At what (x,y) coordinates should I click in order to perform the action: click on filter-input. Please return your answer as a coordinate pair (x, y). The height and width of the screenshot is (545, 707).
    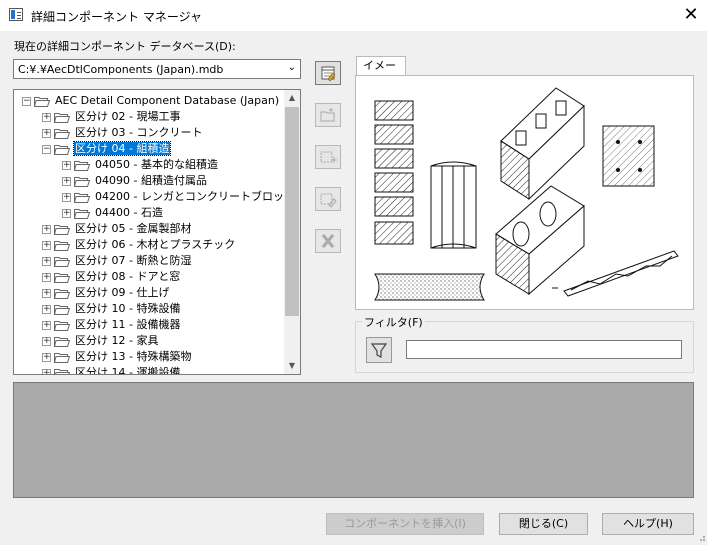
    Looking at the image, I should click on (544, 349).